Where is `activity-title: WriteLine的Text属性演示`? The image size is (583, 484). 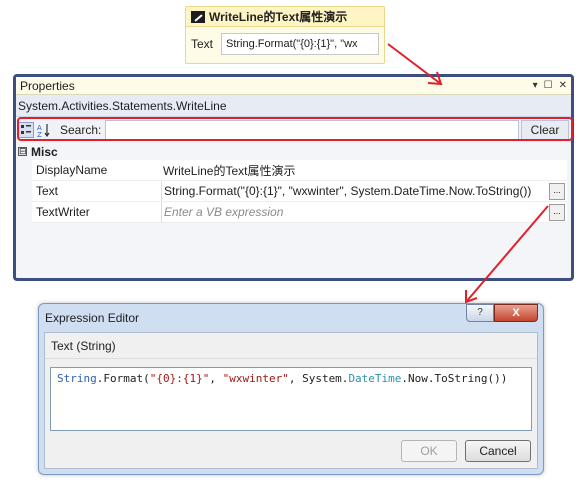 activity-title: WriteLine的Text属性演示 is located at coordinates (278, 17).